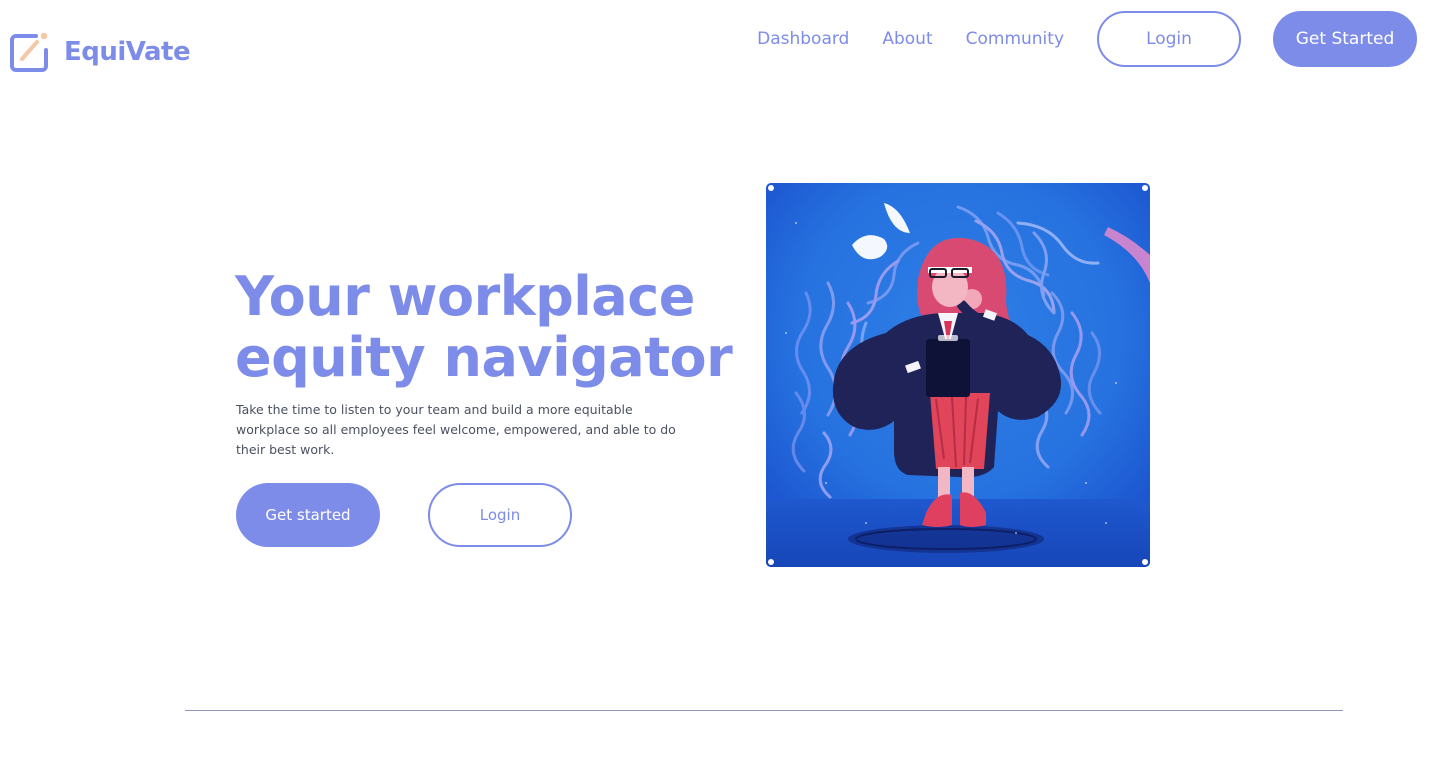 This screenshot has height=777, width=1430. Describe the element at coordinates (404, 515) in the screenshot. I see `hero-actions: Get started Login` at that location.